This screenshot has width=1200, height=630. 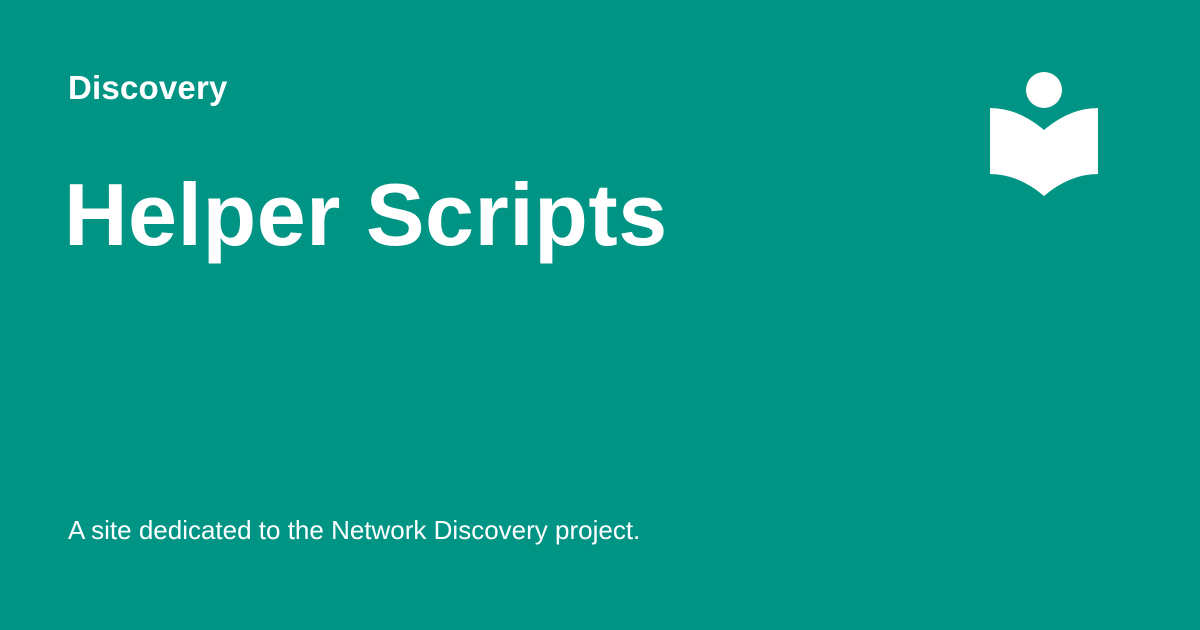 I want to click on page-title: Helper Scripts, so click(x=366, y=214).